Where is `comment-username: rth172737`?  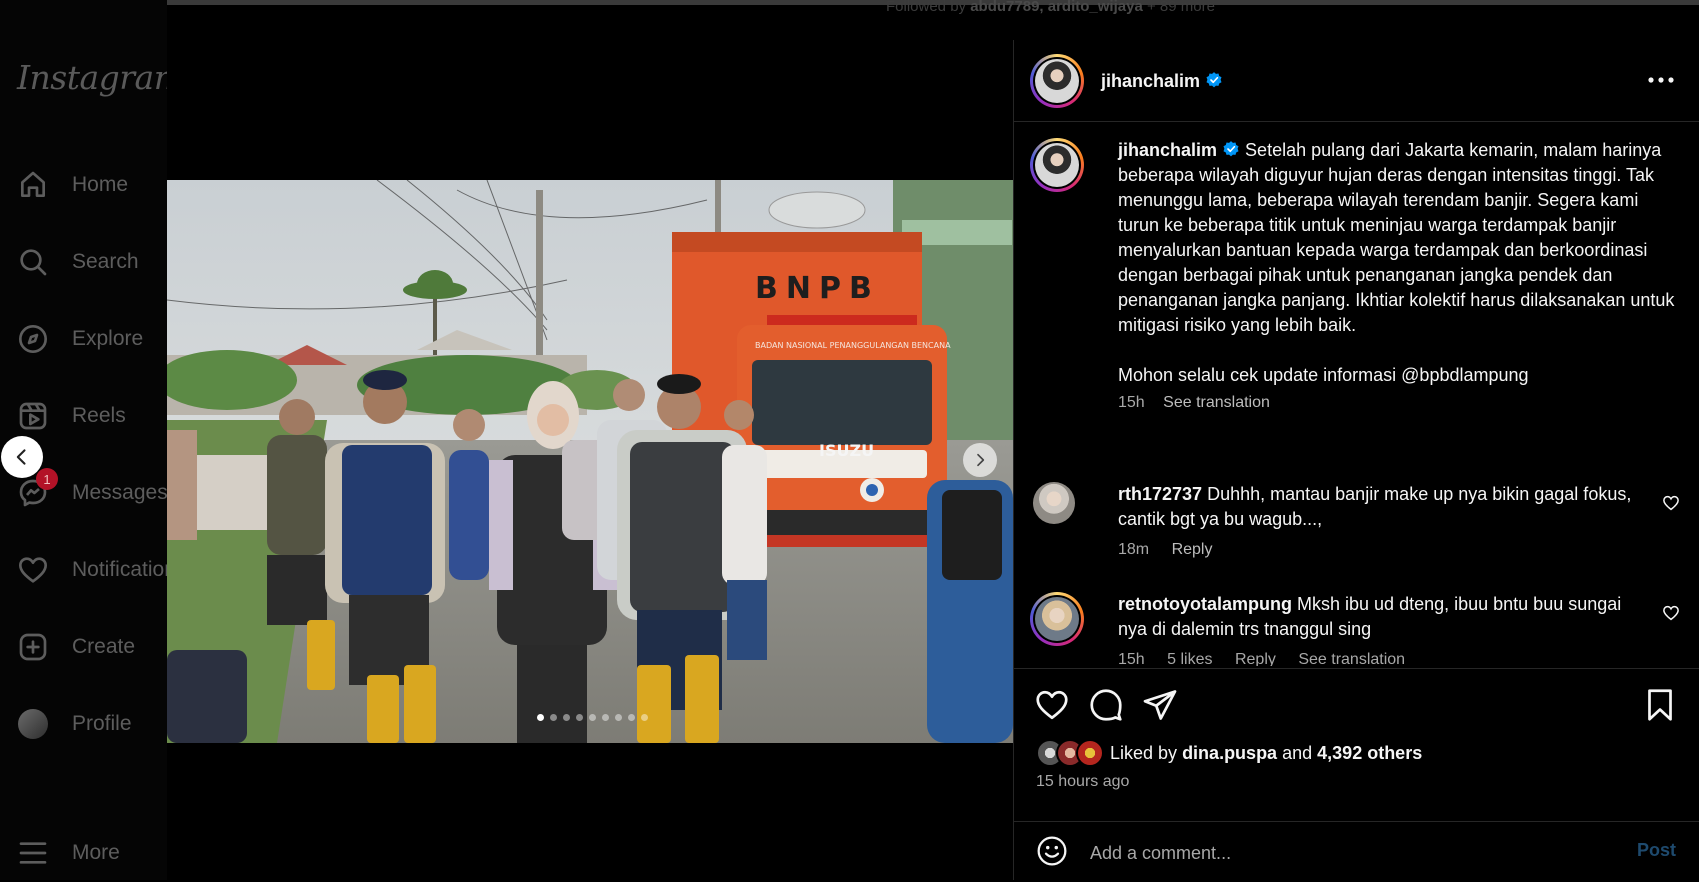 comment-username: rth172737 is located at coordinates (1160, 494).